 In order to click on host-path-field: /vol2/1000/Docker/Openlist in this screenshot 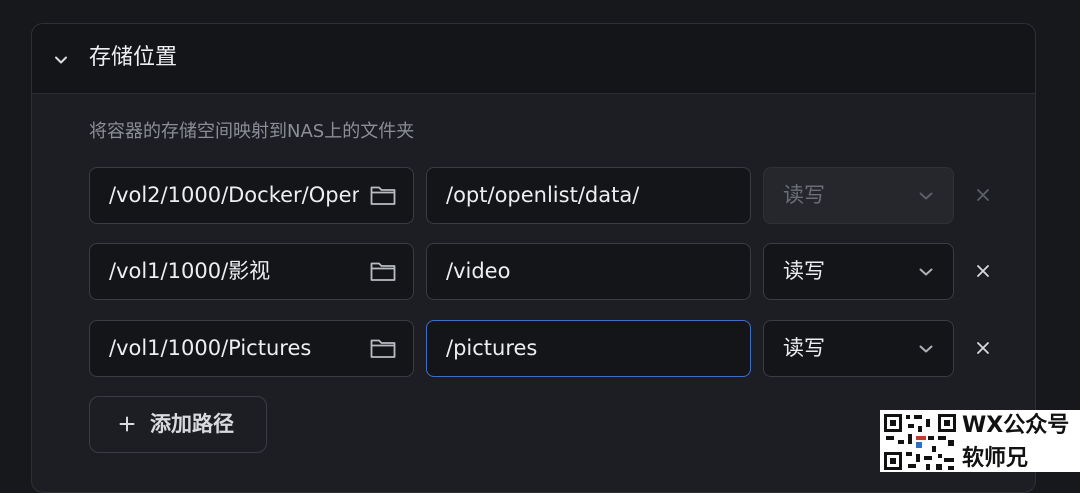, I will do `click(251, 195)`.